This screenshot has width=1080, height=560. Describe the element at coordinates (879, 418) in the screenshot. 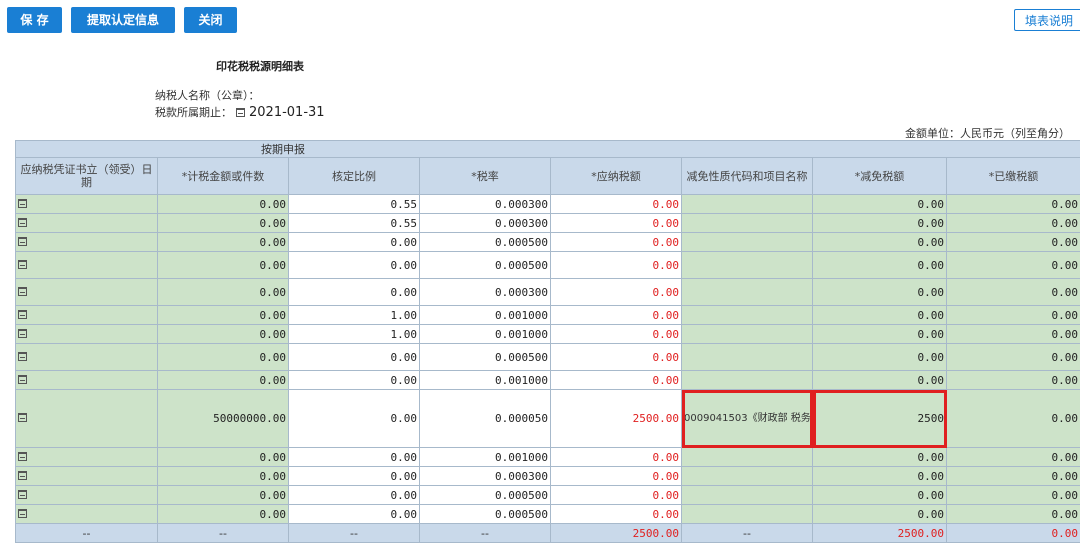

I see `relief-amount-cell: 2500` at that location.